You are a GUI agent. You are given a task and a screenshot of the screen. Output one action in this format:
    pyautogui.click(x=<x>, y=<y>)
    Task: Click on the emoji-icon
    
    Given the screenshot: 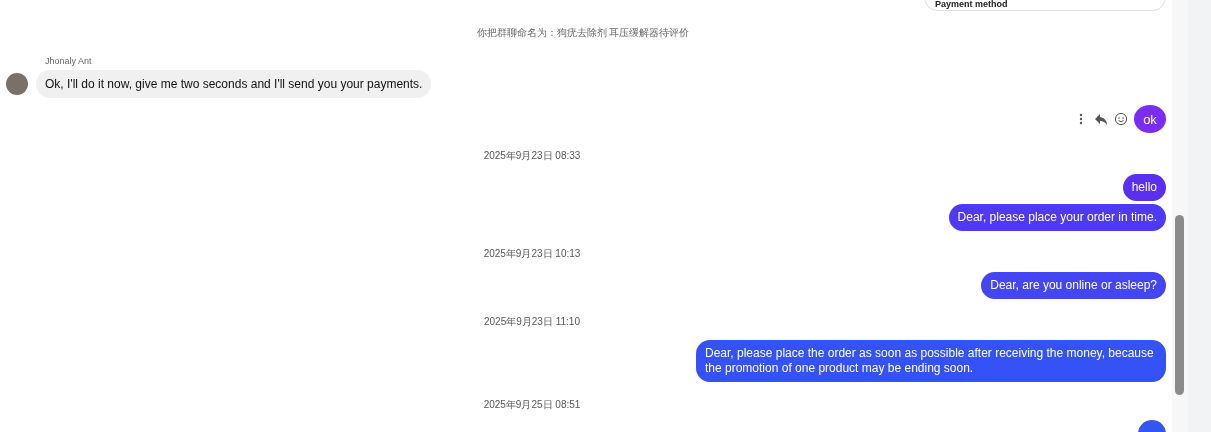 What is the action you would take?
    pyautogui.click(x=1121, y=119)
    